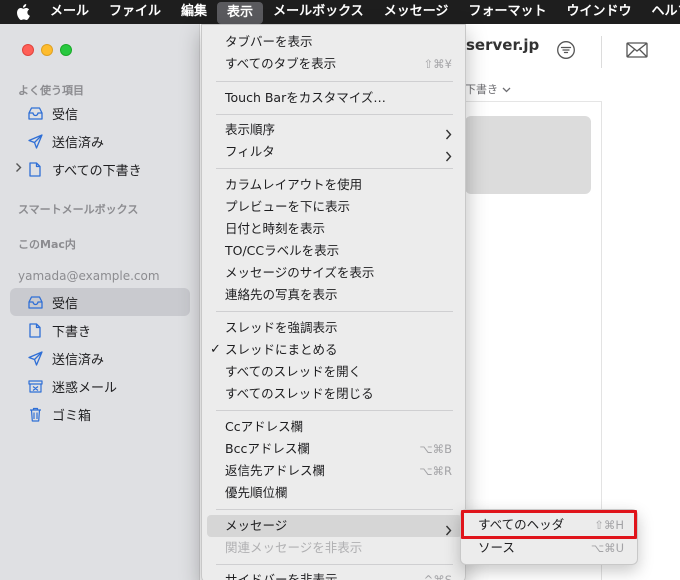 The height and width of the screenshot is (580, 680). Describe the element at coordinates (334, 350) in the screenshot. I see `menu-item-organize-by-thread: ✓ スレッドにまとめる` at that location.